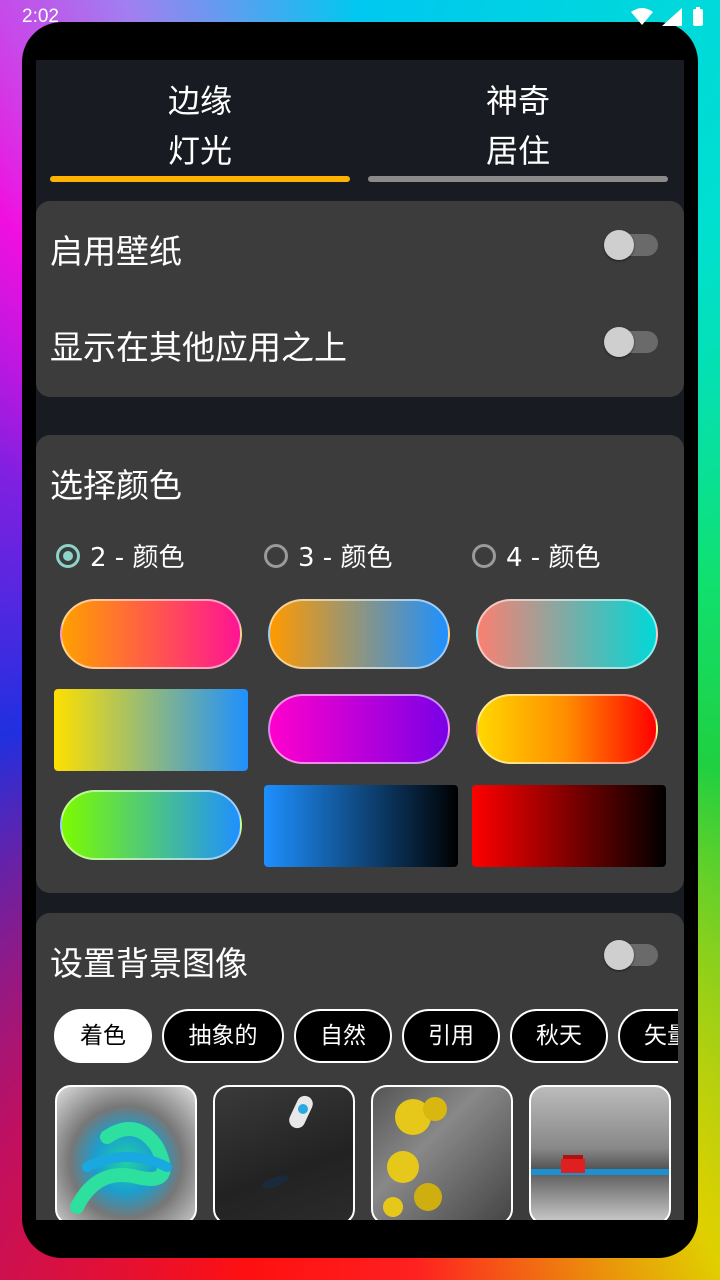  What do you see at coordinates (287, 1142) in the screenshot?
I see `boat-illustration` at bounding box center [287, 1142].